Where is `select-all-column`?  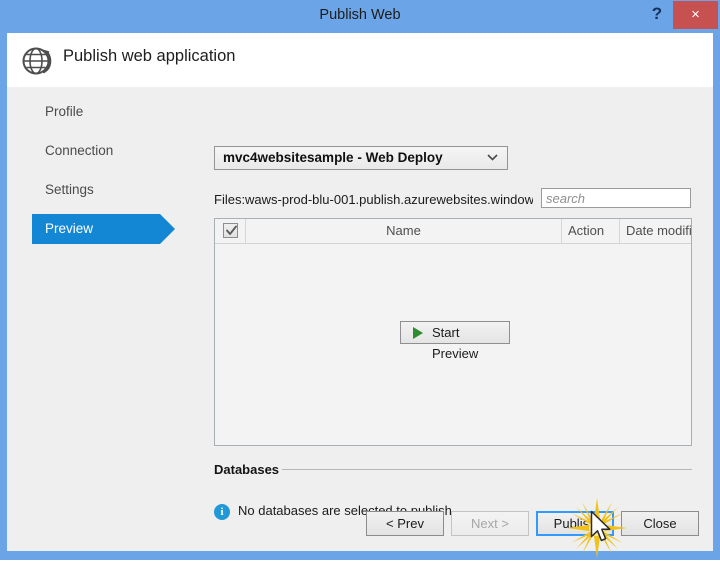 select-all-column is located at coordinates (230, 231).